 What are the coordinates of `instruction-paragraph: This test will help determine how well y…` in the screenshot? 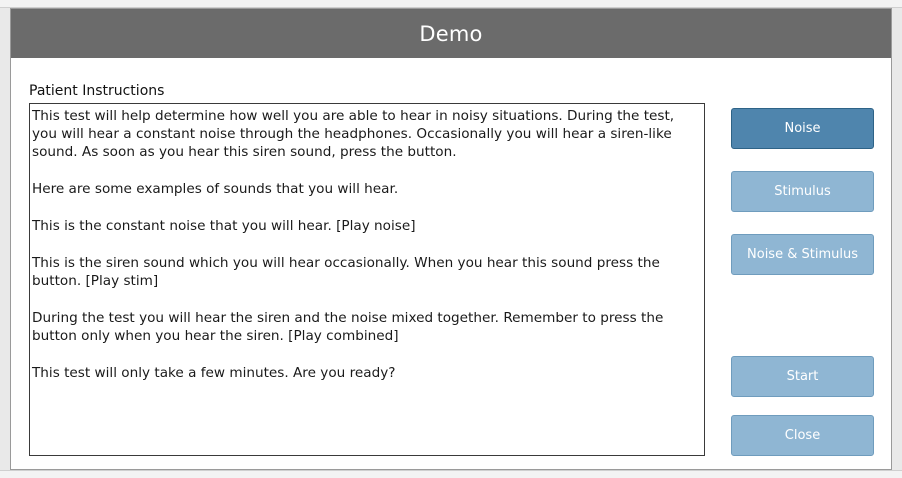 It's located at (353, 134).